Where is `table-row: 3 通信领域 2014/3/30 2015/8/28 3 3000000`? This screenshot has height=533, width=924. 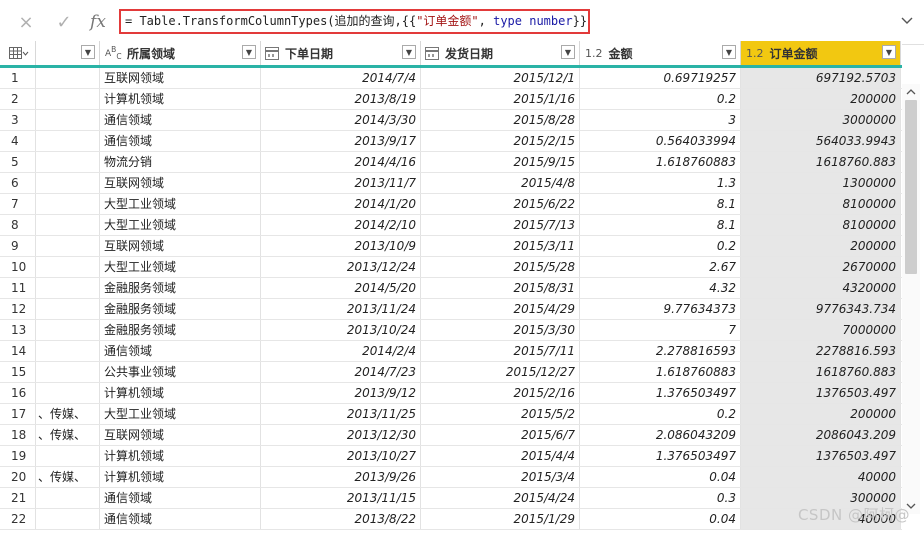
table-row: 3 通信领域 2014/3/30 2015/8/28 3 3000000 is located at coordinates (451, 120).